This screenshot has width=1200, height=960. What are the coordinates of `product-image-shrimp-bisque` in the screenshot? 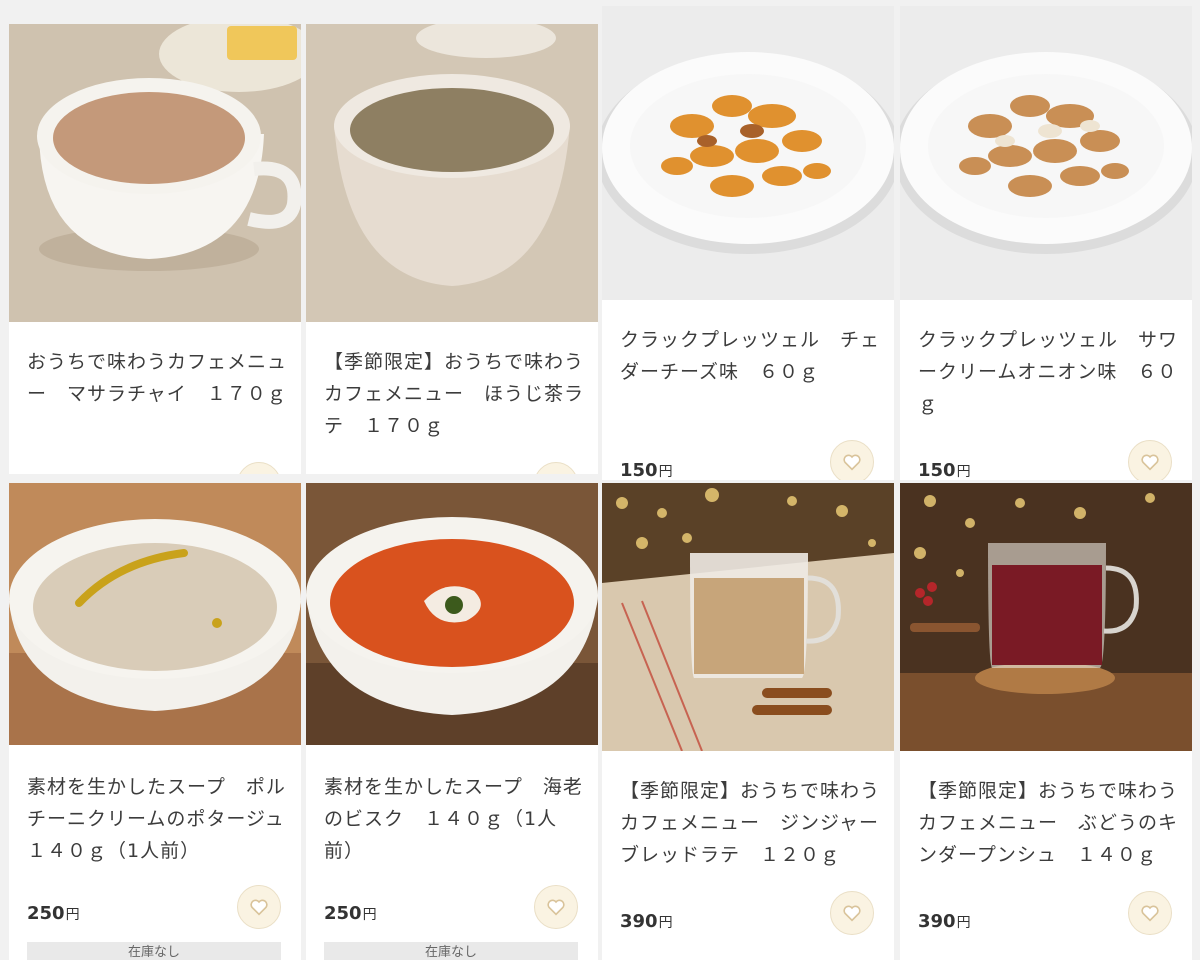 It's located at (452, 614).